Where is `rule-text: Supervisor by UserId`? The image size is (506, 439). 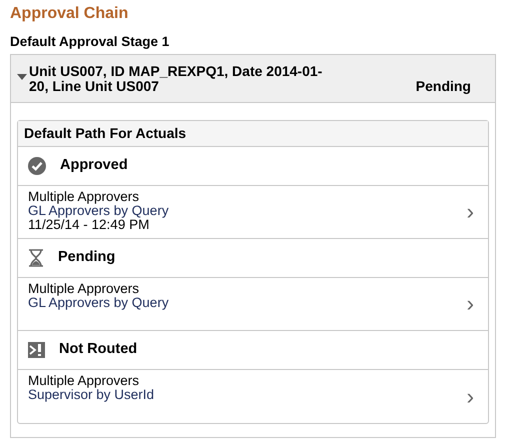 rule-text: Supervisor by UserId is located at coordinates (91, 395).